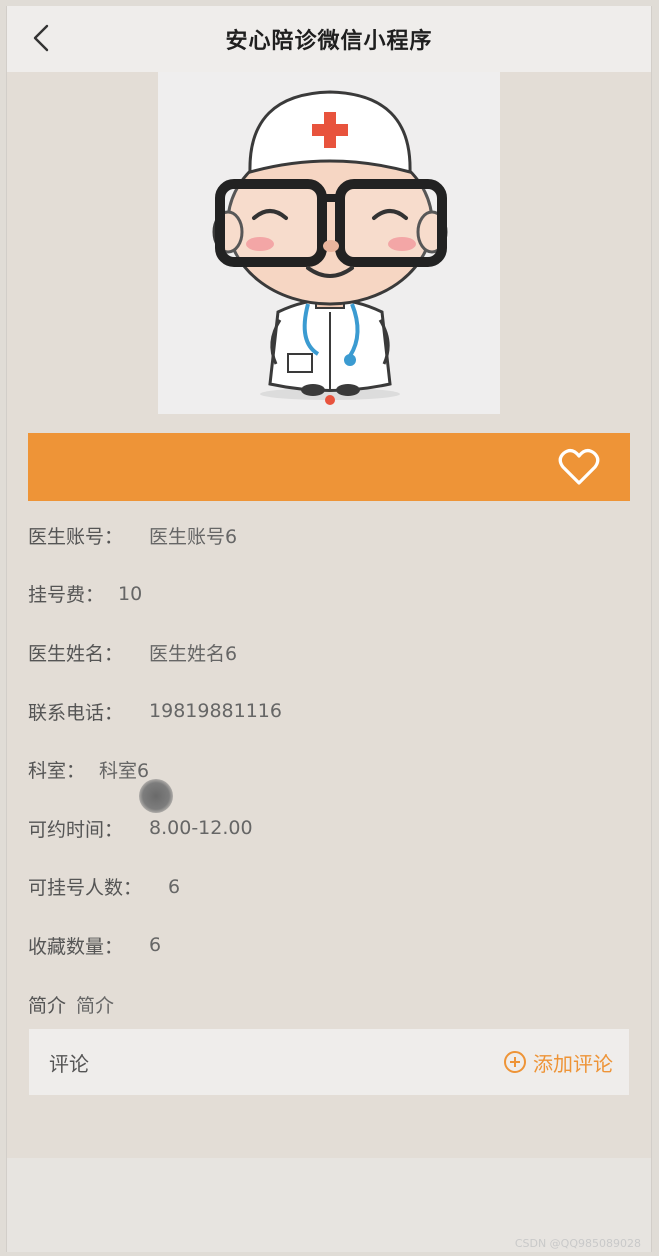 Image resolution: width=659 pixels, height=1256 pixels. I want to click on page-title: 安心陪诊微信小程序, so click(329, 41).